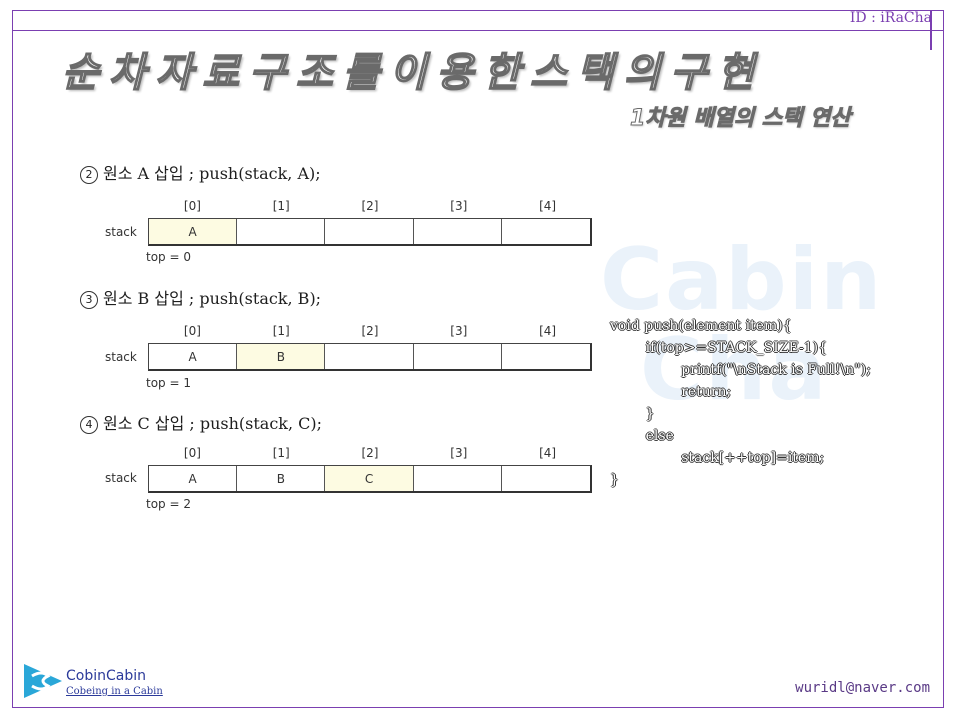  I want to click on step-number: 4, so click(89, 425).